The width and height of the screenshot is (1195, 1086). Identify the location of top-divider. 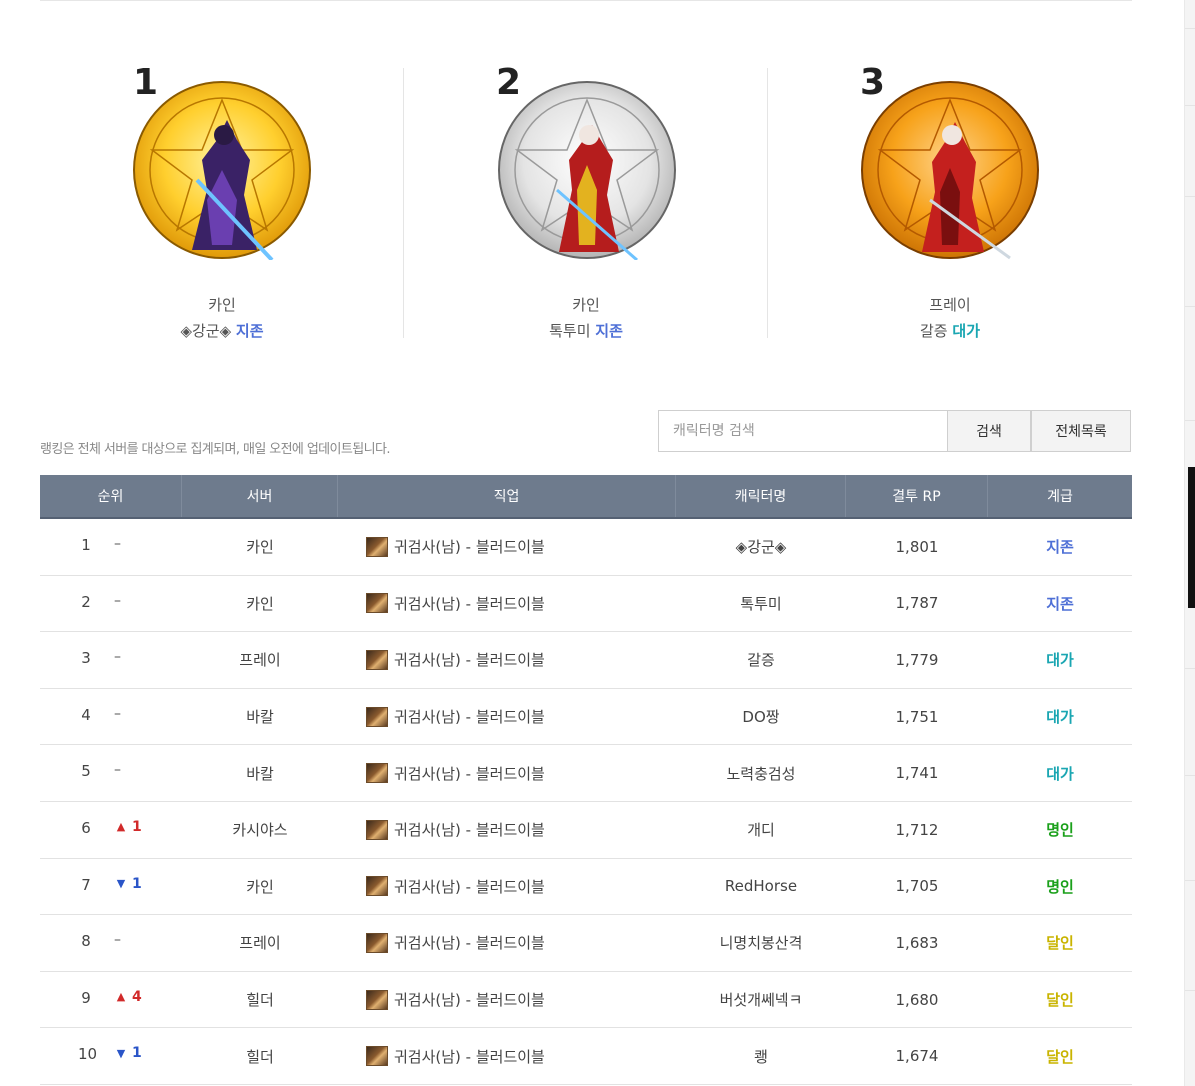
(586, 0).